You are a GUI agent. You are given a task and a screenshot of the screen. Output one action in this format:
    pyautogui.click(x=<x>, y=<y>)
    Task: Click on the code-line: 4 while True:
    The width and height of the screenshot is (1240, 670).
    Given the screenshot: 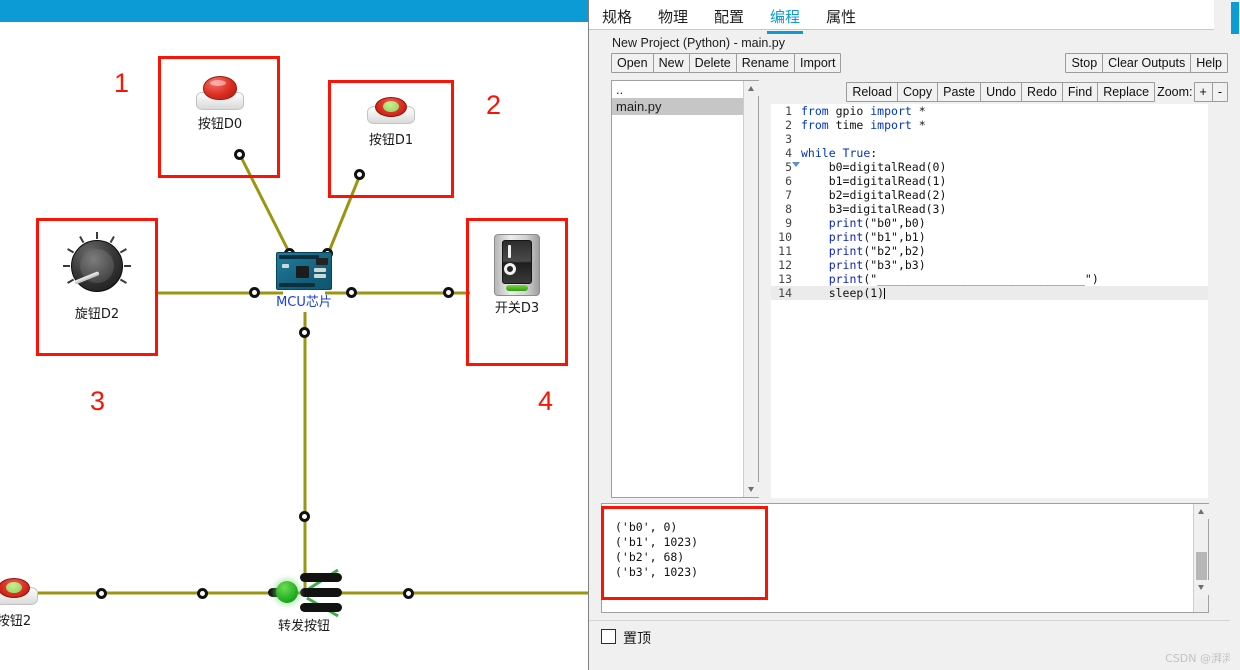 What is the action you would take?
    pyautogui.click(x=989, y=156)
    